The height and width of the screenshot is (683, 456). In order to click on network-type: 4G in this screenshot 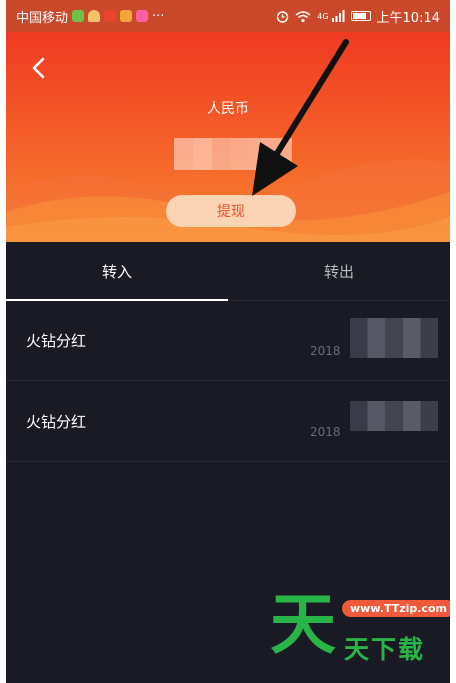, I will do `click(323, 16)`.